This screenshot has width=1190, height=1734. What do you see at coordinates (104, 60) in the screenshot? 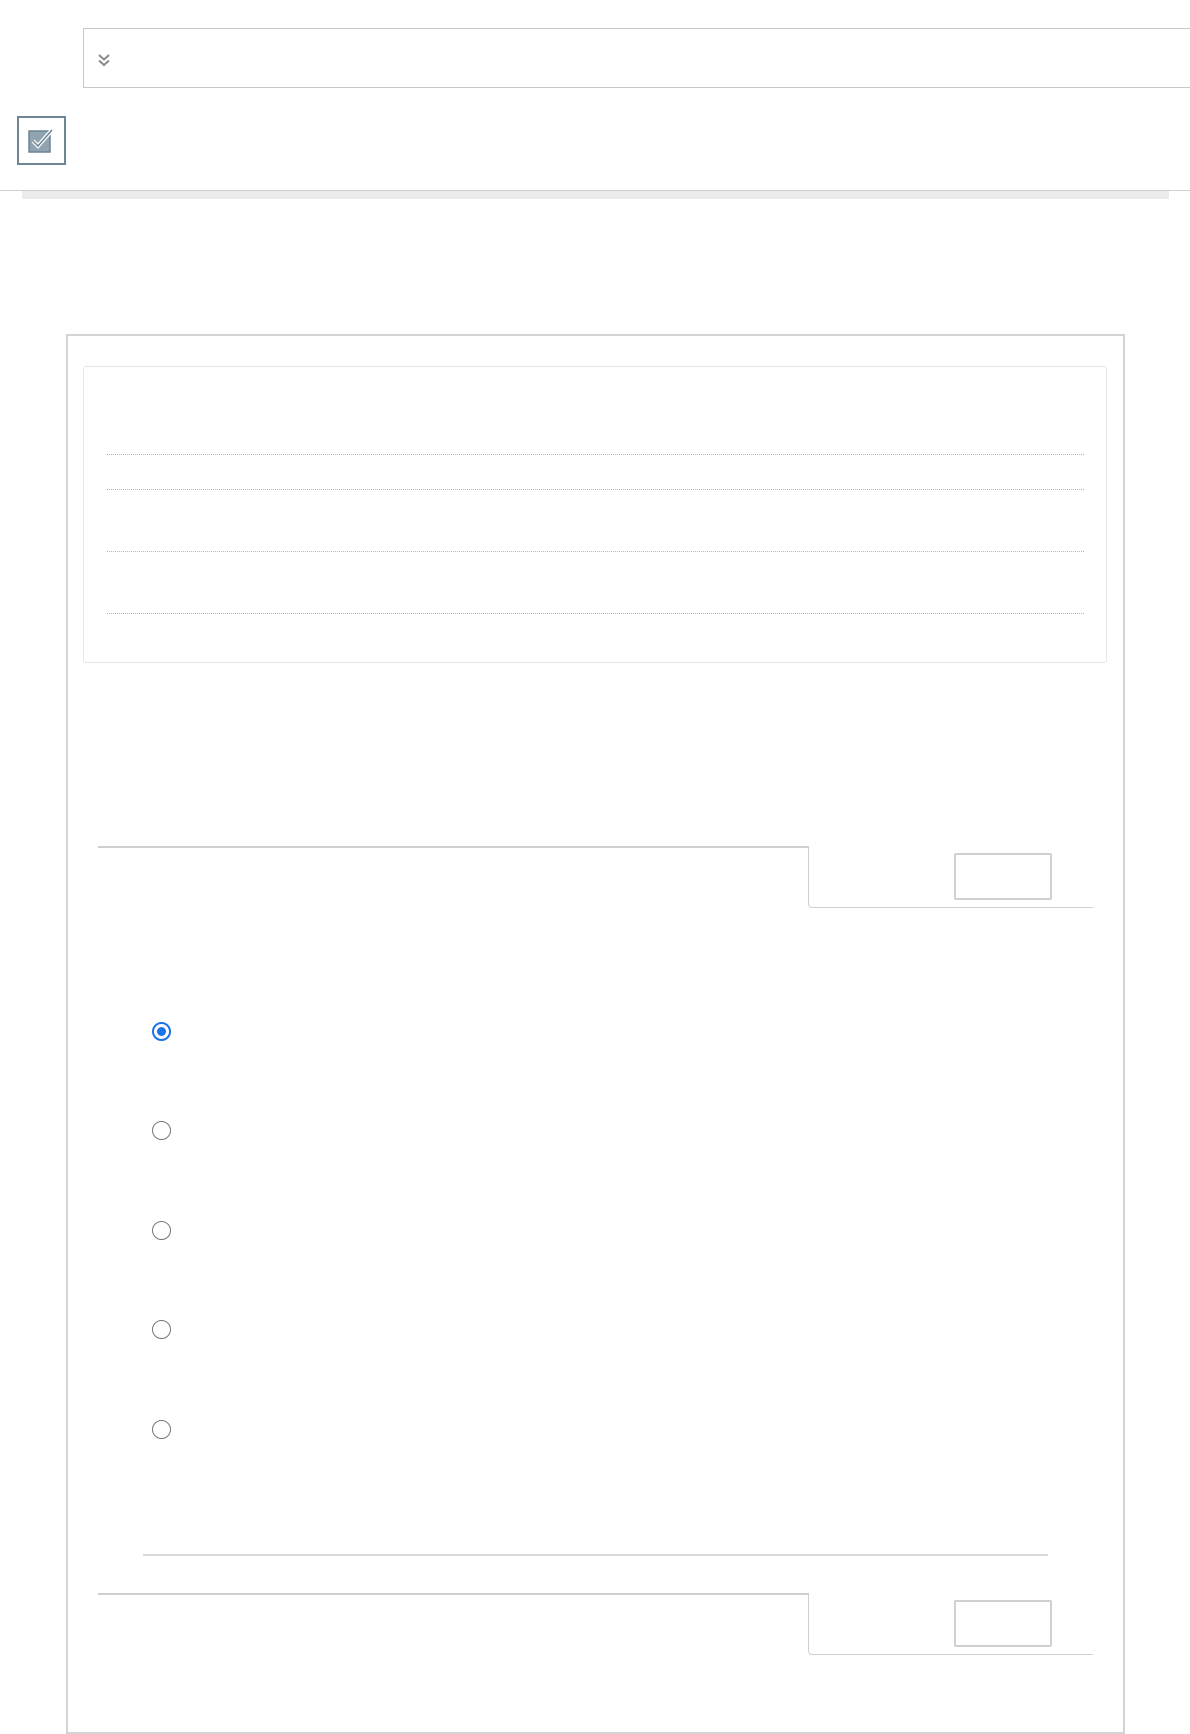
I see `double-chevron-down-icon` at bounding box center [104, 60].